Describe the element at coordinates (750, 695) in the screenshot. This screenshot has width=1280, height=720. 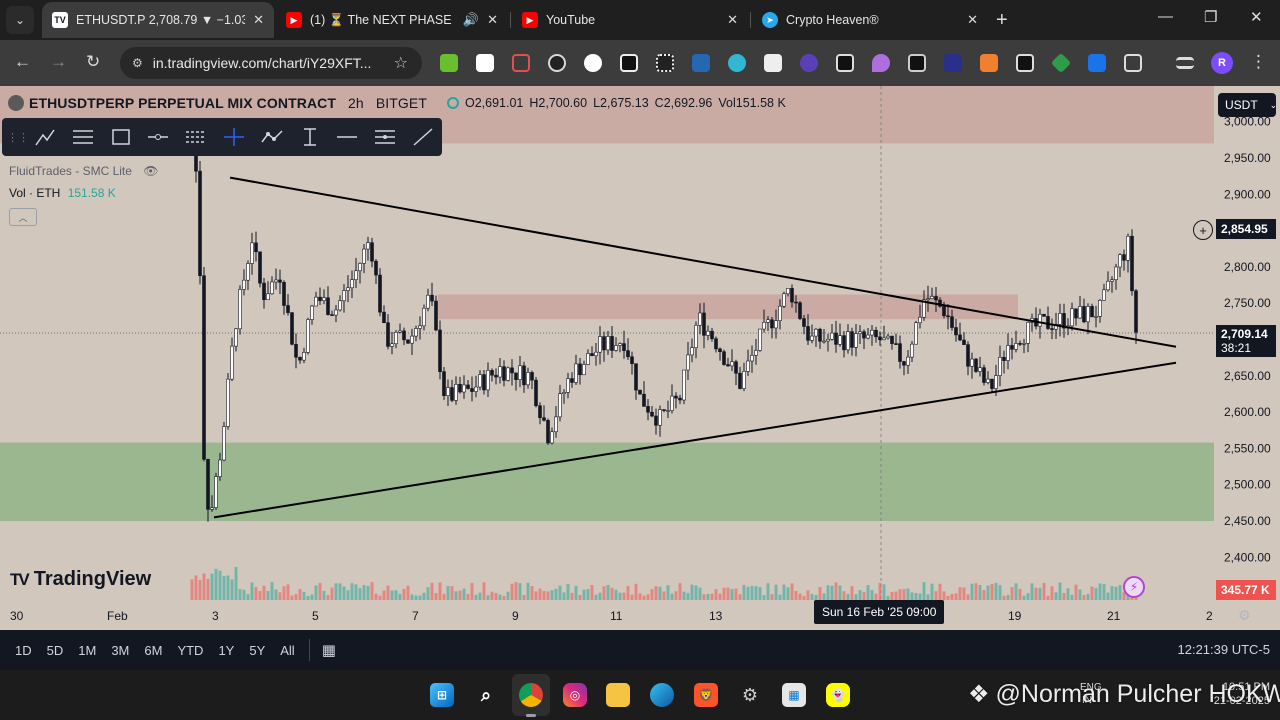
I see `settings-gear-icon: ⚙` at that location.